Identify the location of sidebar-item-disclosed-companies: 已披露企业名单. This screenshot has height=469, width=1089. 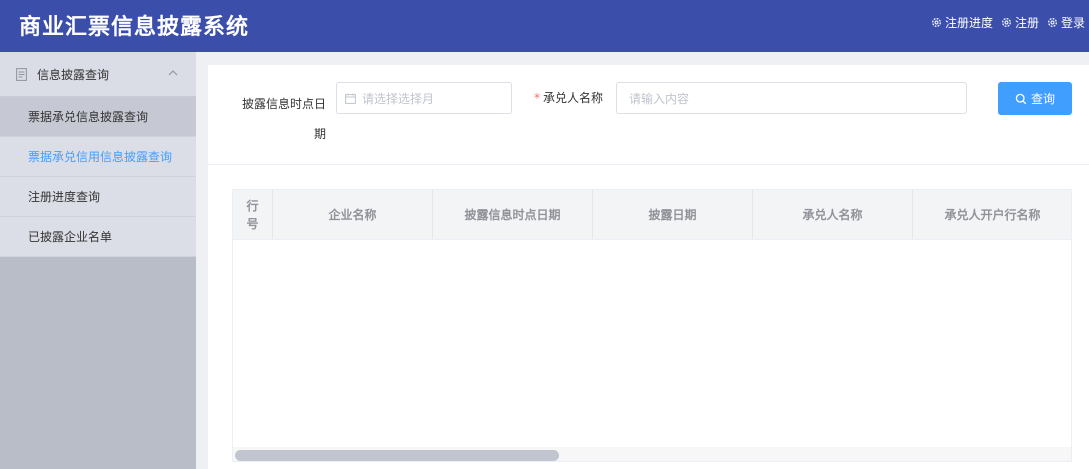
(98, 237).